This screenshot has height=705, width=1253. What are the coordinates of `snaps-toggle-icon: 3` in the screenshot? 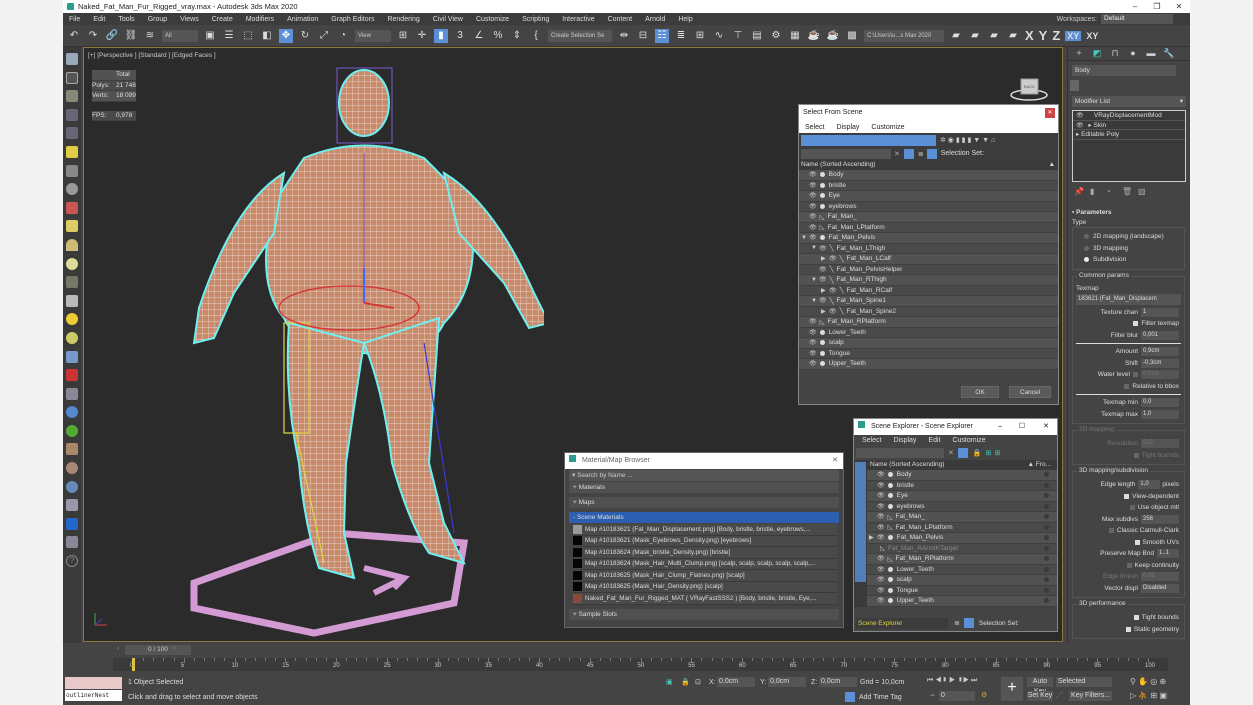 It's located at (460, 36).